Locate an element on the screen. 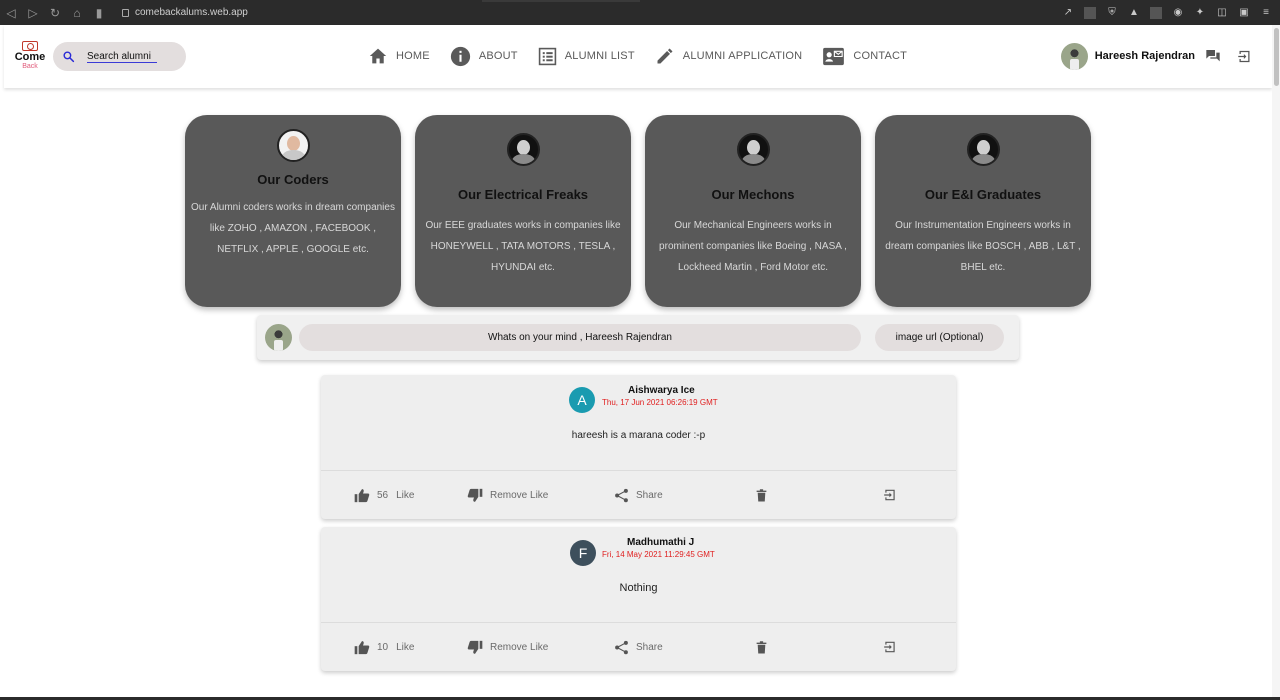  nav-contact: CONTACT is located at coordinates (864, 56).